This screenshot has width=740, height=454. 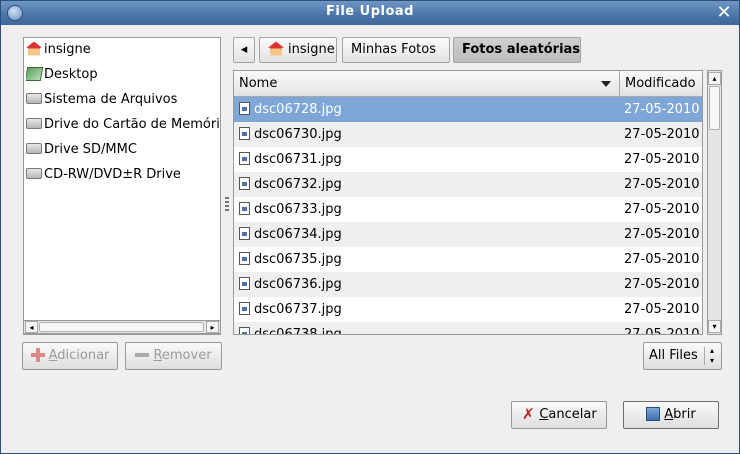 What do you see at coordinates (684, 414) in the screenshot?
I see `button-label: brir` at bounding box center [684, 414].